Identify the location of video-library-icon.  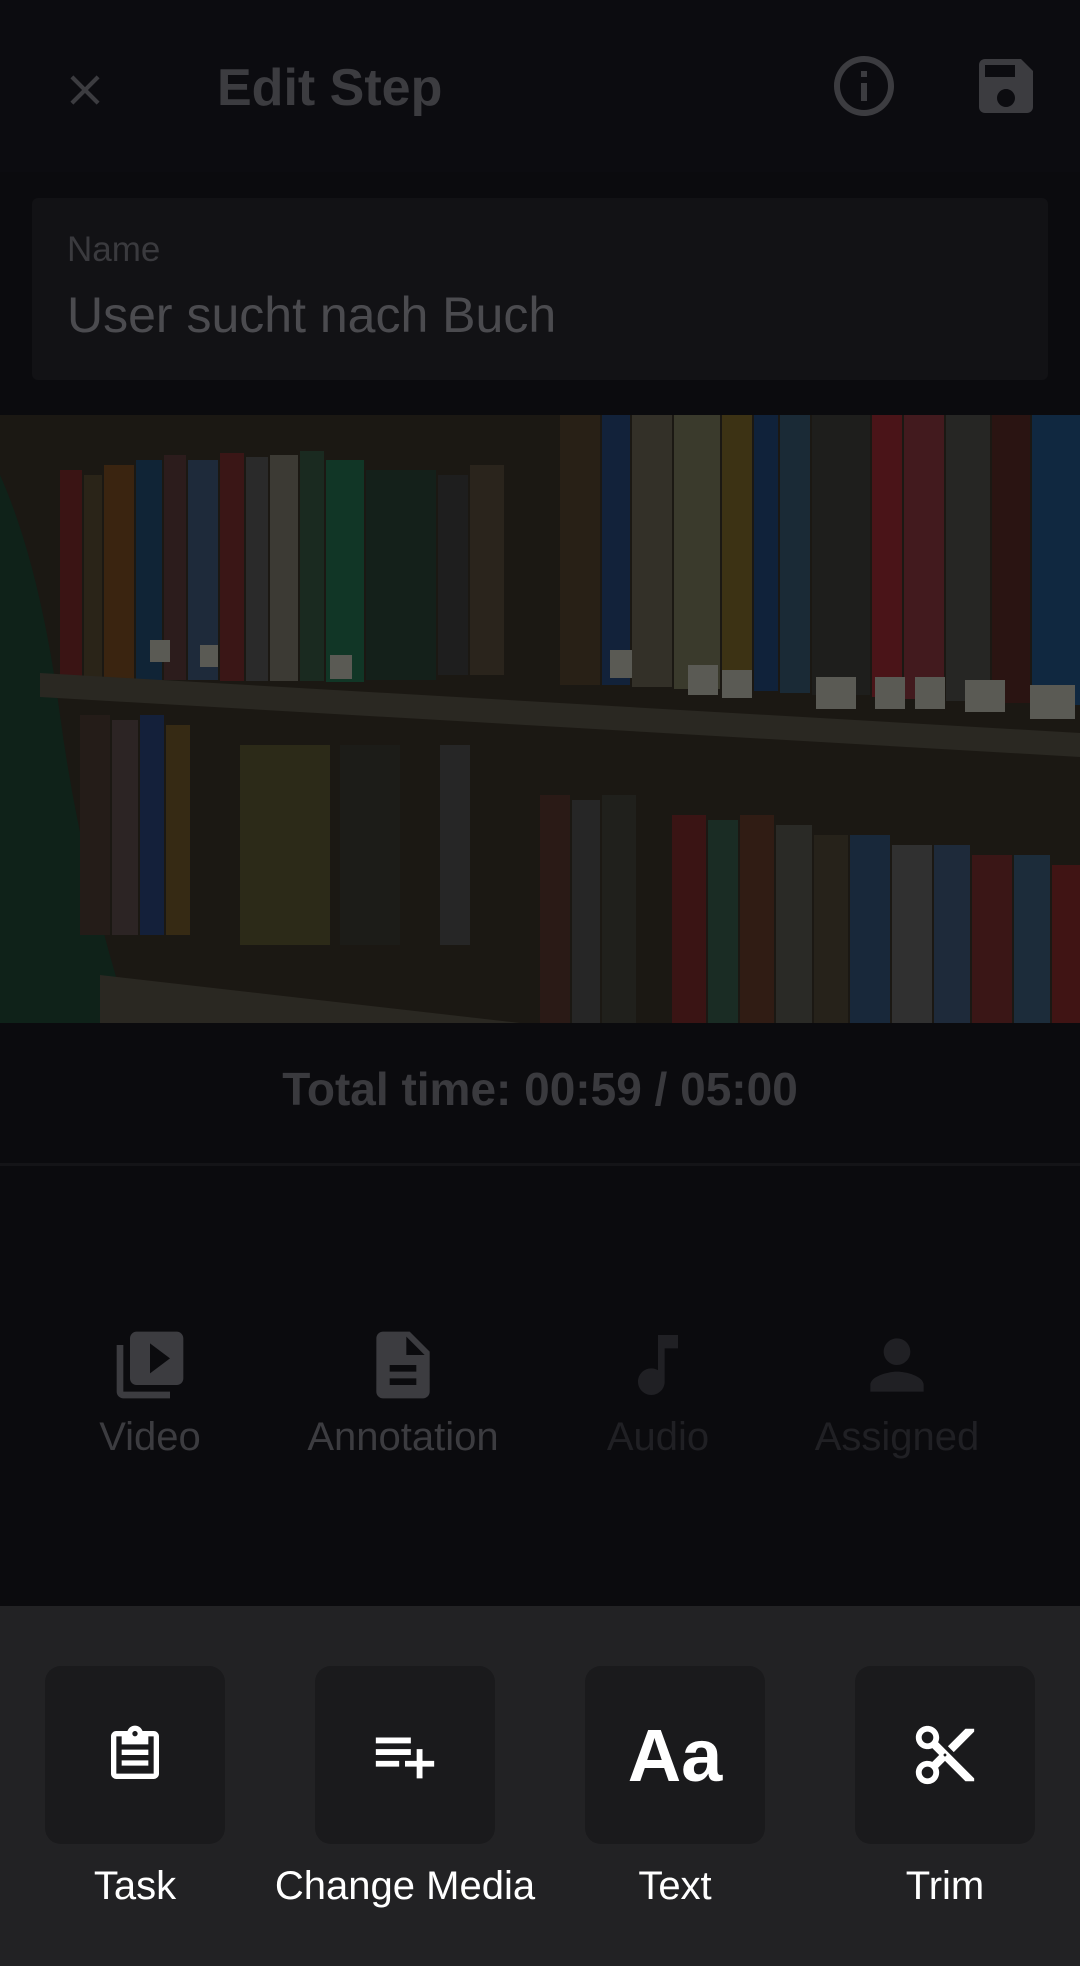
(150, 1365).